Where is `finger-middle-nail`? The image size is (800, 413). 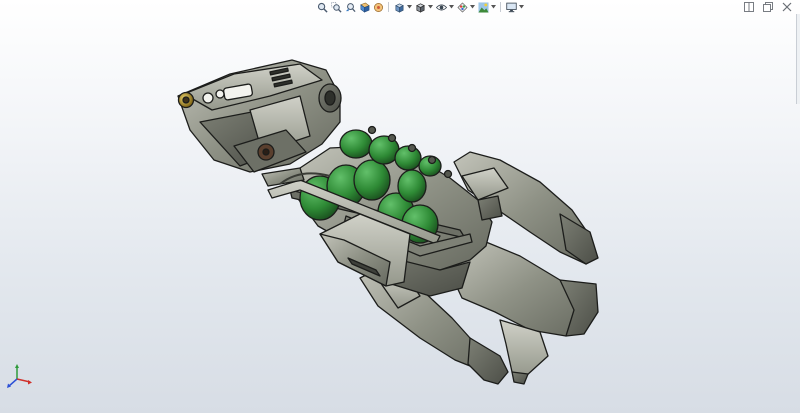 finger-middle-nail is located at coordinates (520, 378).